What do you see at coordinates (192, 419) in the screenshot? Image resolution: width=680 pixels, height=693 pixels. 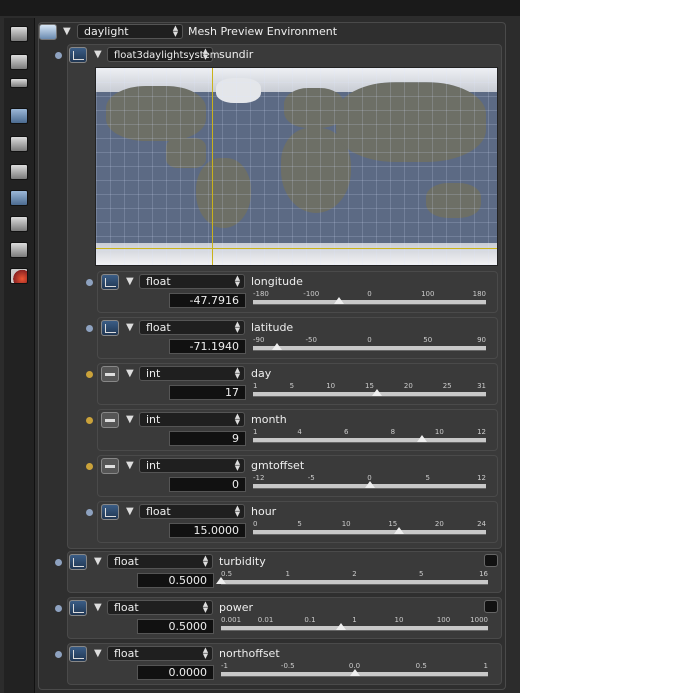 I see `month-type-select: int ▲ ▼` at bounding box center [192, 419].